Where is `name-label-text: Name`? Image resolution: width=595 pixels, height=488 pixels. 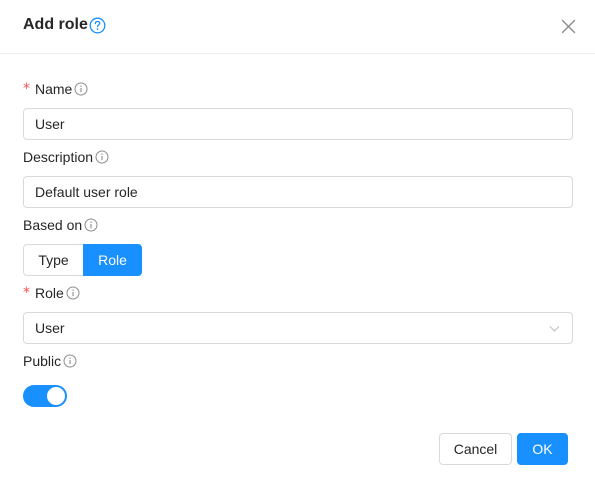
name-label-text: Name is located at coordinates (54, 89).